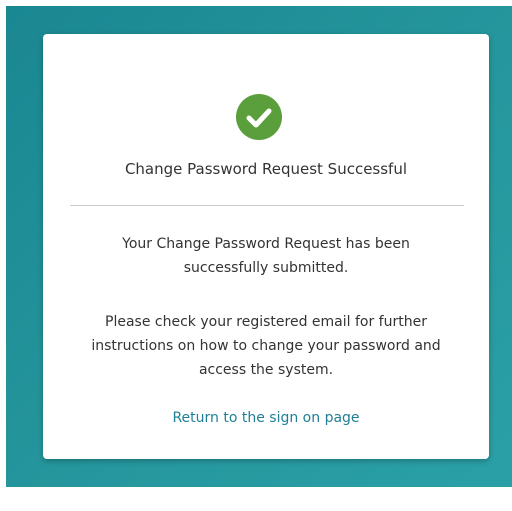 The width and height of the screenshot is (512, 511). What do you see at coordinates (267, 205) in the screenshot?
I see `divider` at bounding box center [267, 205].